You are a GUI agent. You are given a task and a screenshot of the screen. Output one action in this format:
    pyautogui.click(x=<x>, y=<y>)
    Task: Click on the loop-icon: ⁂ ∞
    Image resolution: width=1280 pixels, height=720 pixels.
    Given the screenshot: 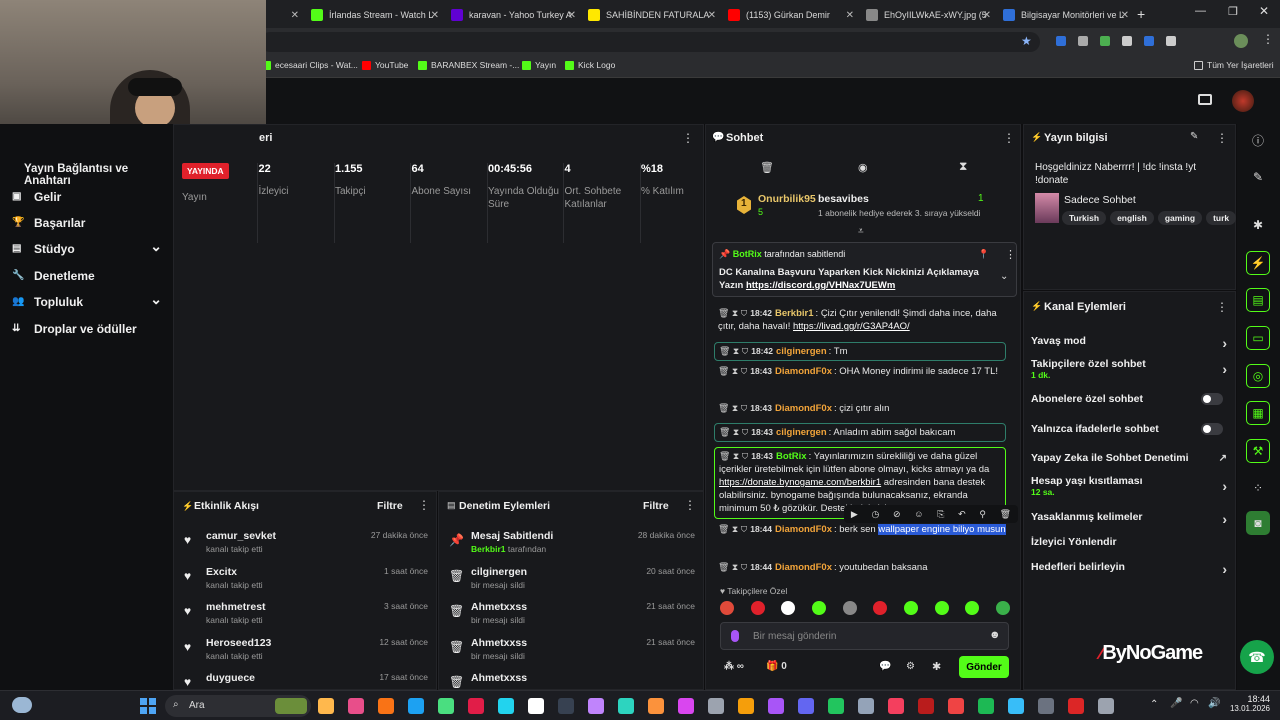 What is the action you would take?
    pyautogui.click(x=734, y=666)
    